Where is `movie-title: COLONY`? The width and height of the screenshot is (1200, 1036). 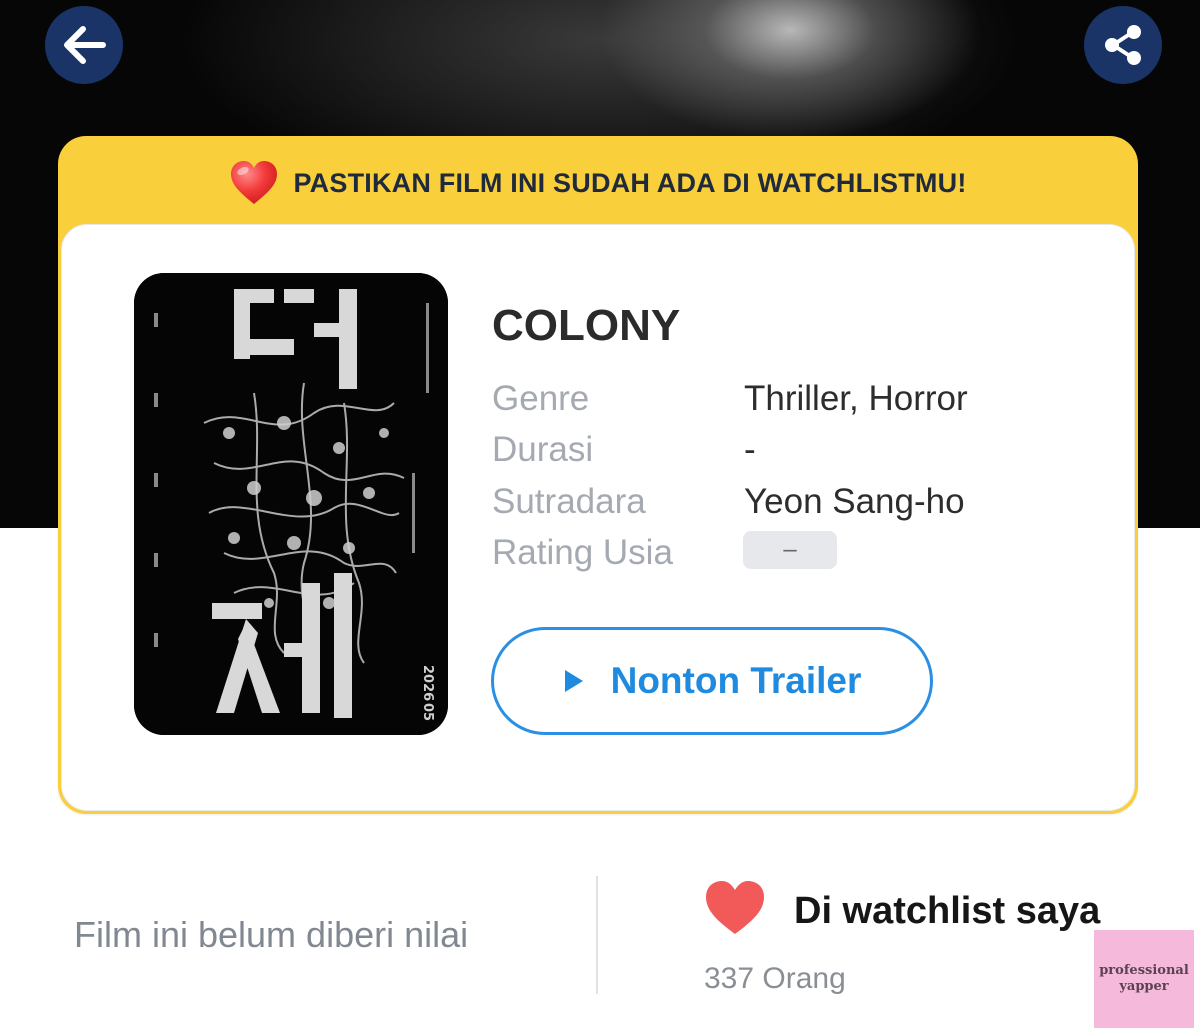 movie-title: COLONY is located at coordinates (586, 325).